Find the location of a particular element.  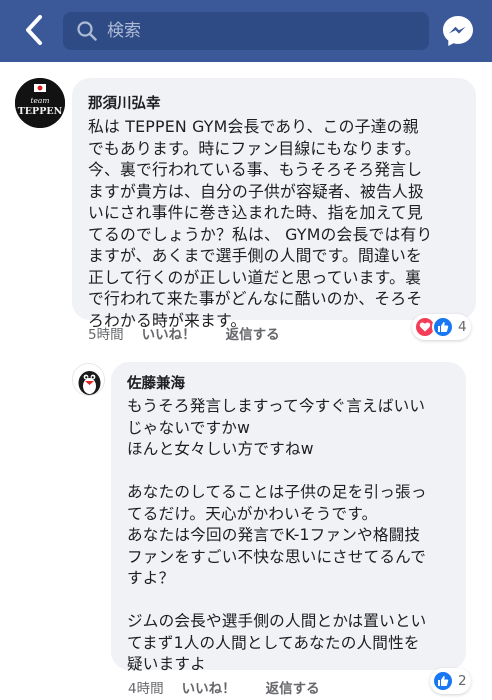

comment-author: 那須川弘幸 is located at coordinates (275, 102).